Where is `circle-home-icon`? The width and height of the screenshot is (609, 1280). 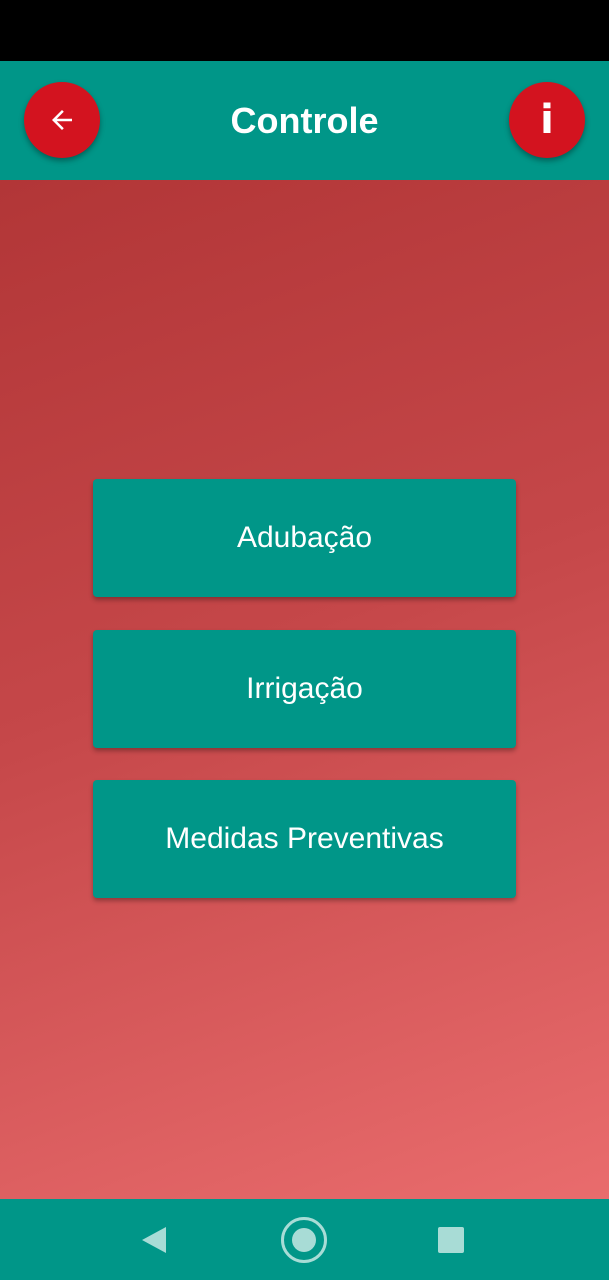
circle-home-icon is located at coordinates (304, 1240).